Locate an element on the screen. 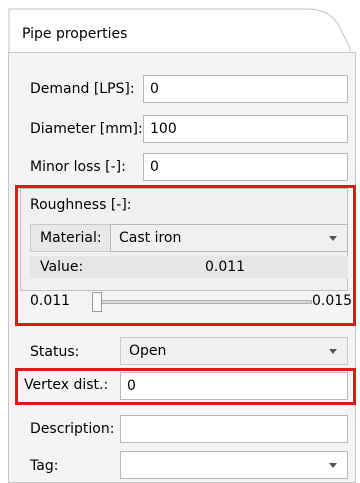 The height and width of the screenshot is (483, 360). description-input is located at coordinates (234, 429).